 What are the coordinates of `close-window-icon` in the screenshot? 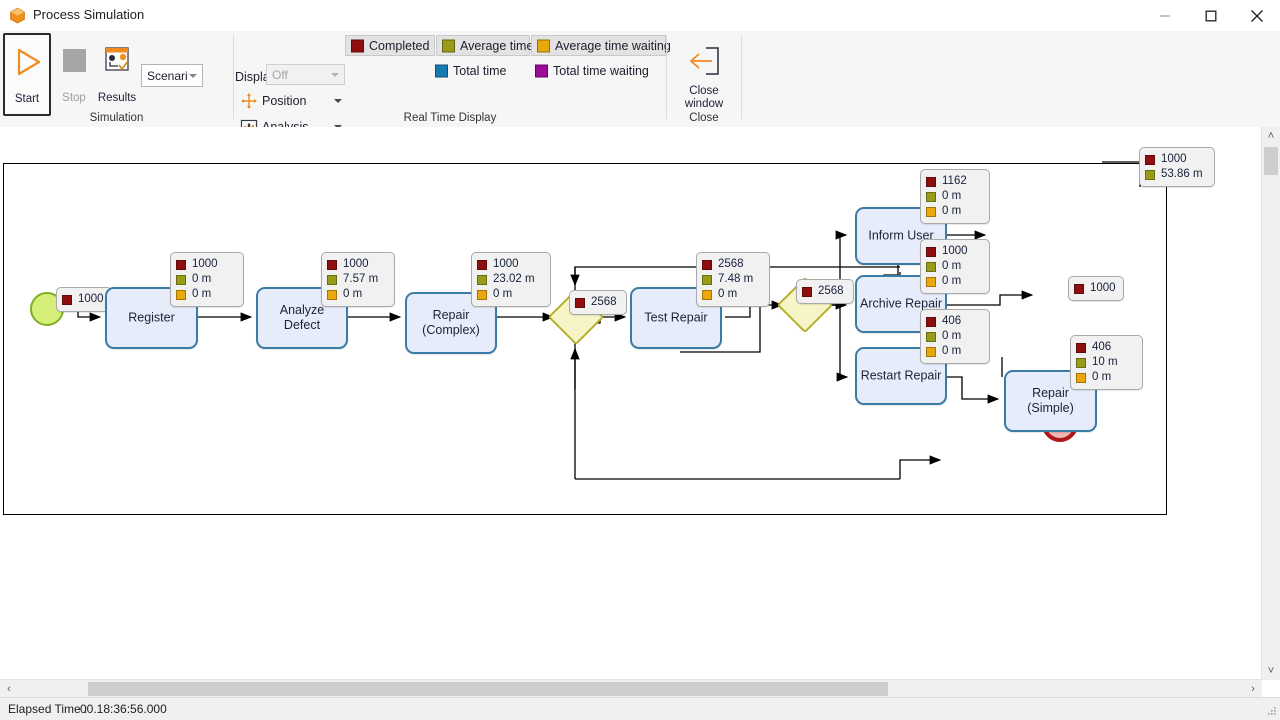 It's located at (704, 61).